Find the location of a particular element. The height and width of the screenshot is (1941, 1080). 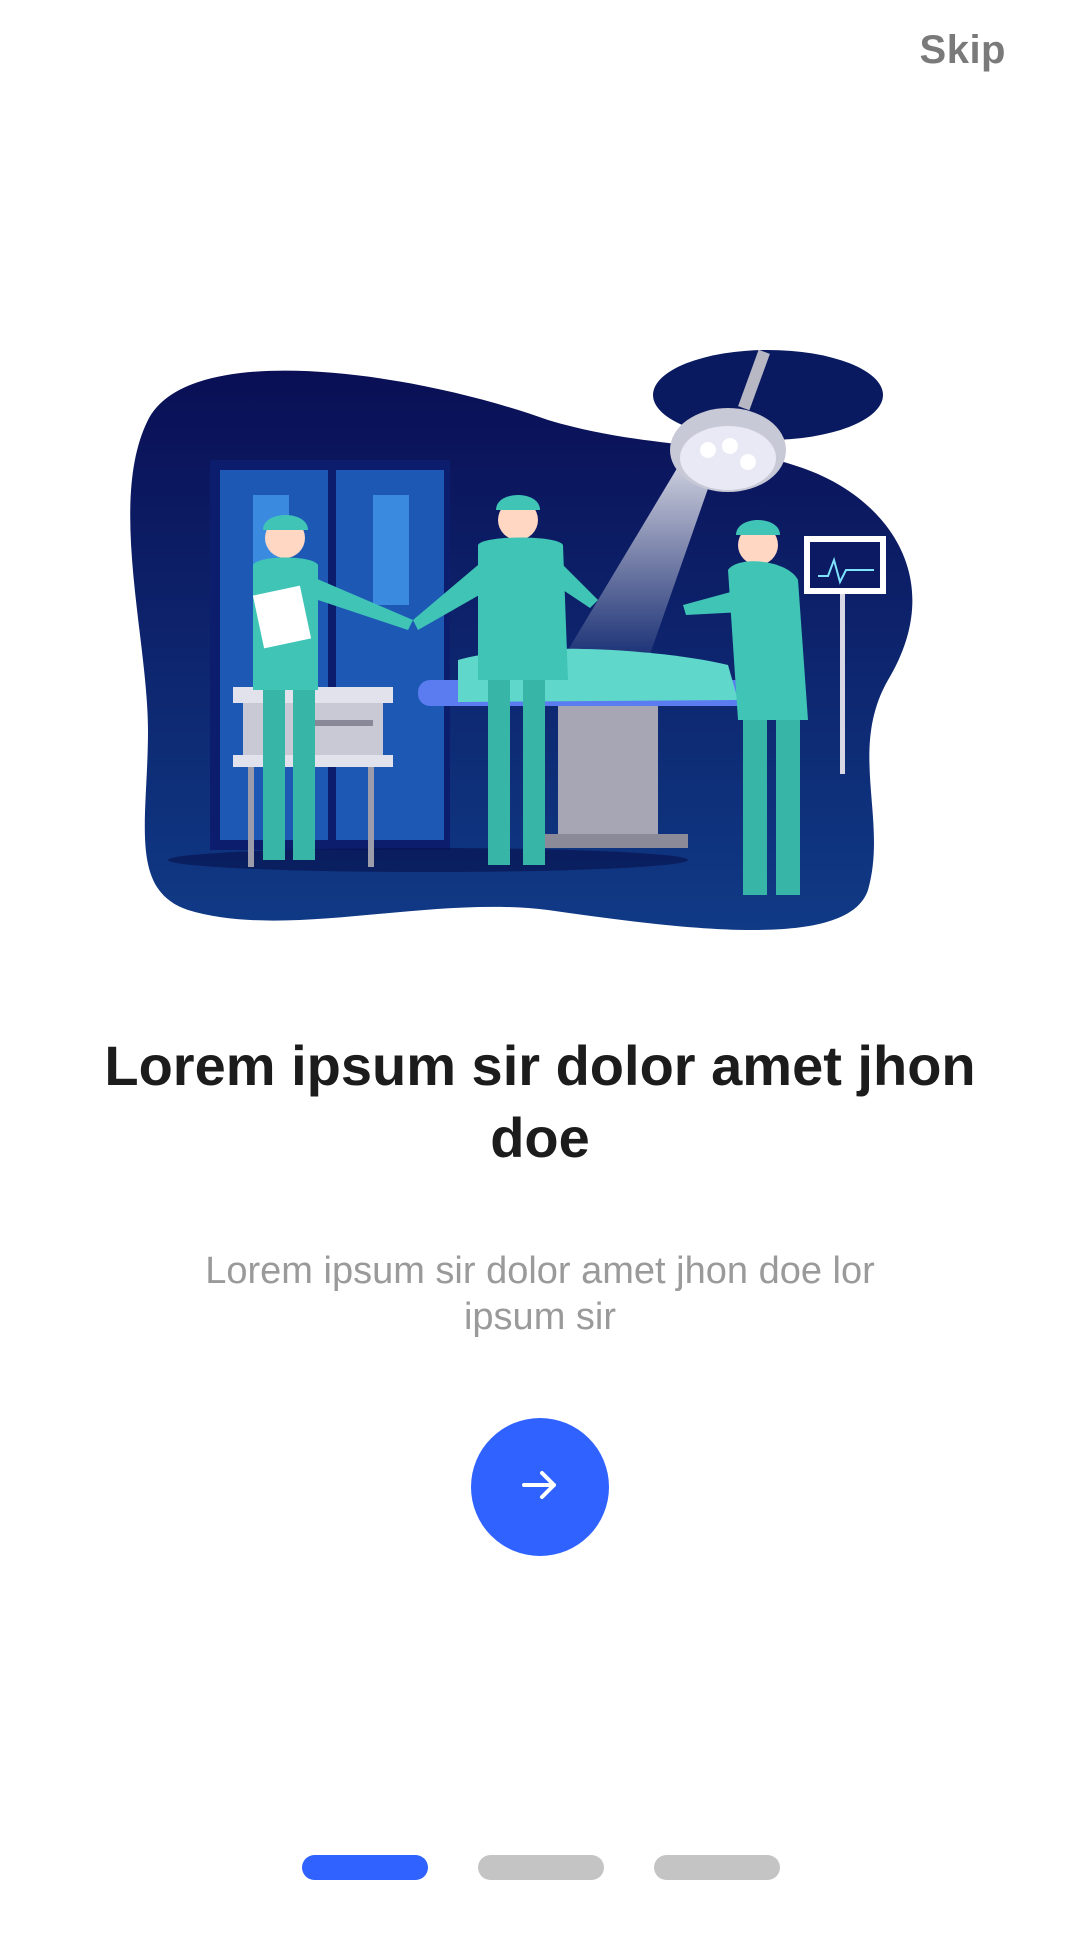

arrow-right-icon is located at coordinates (540, 1487).